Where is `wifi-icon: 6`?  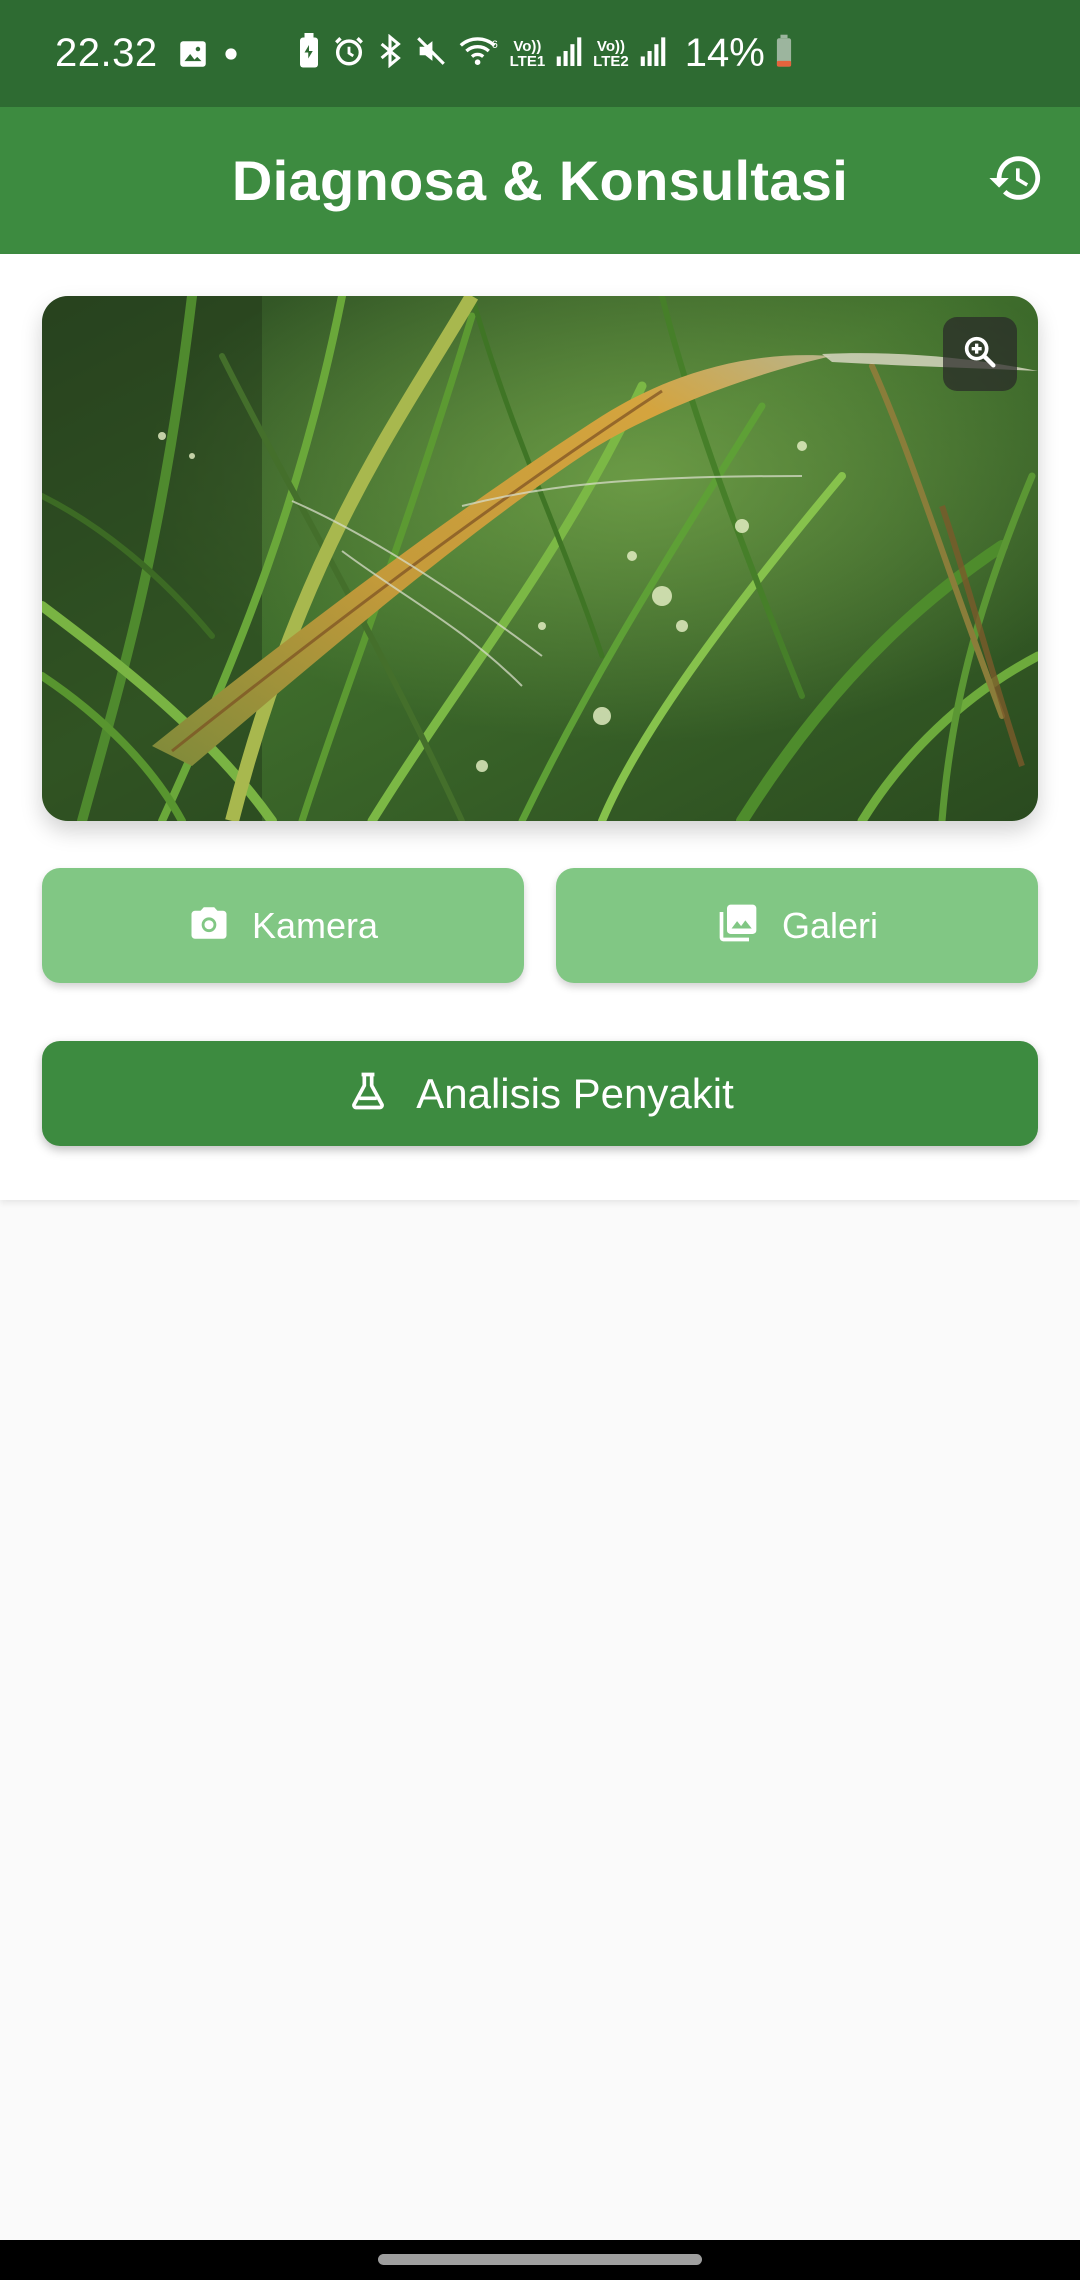
wifi-icon: 6 is located at coordinates (479, 53).